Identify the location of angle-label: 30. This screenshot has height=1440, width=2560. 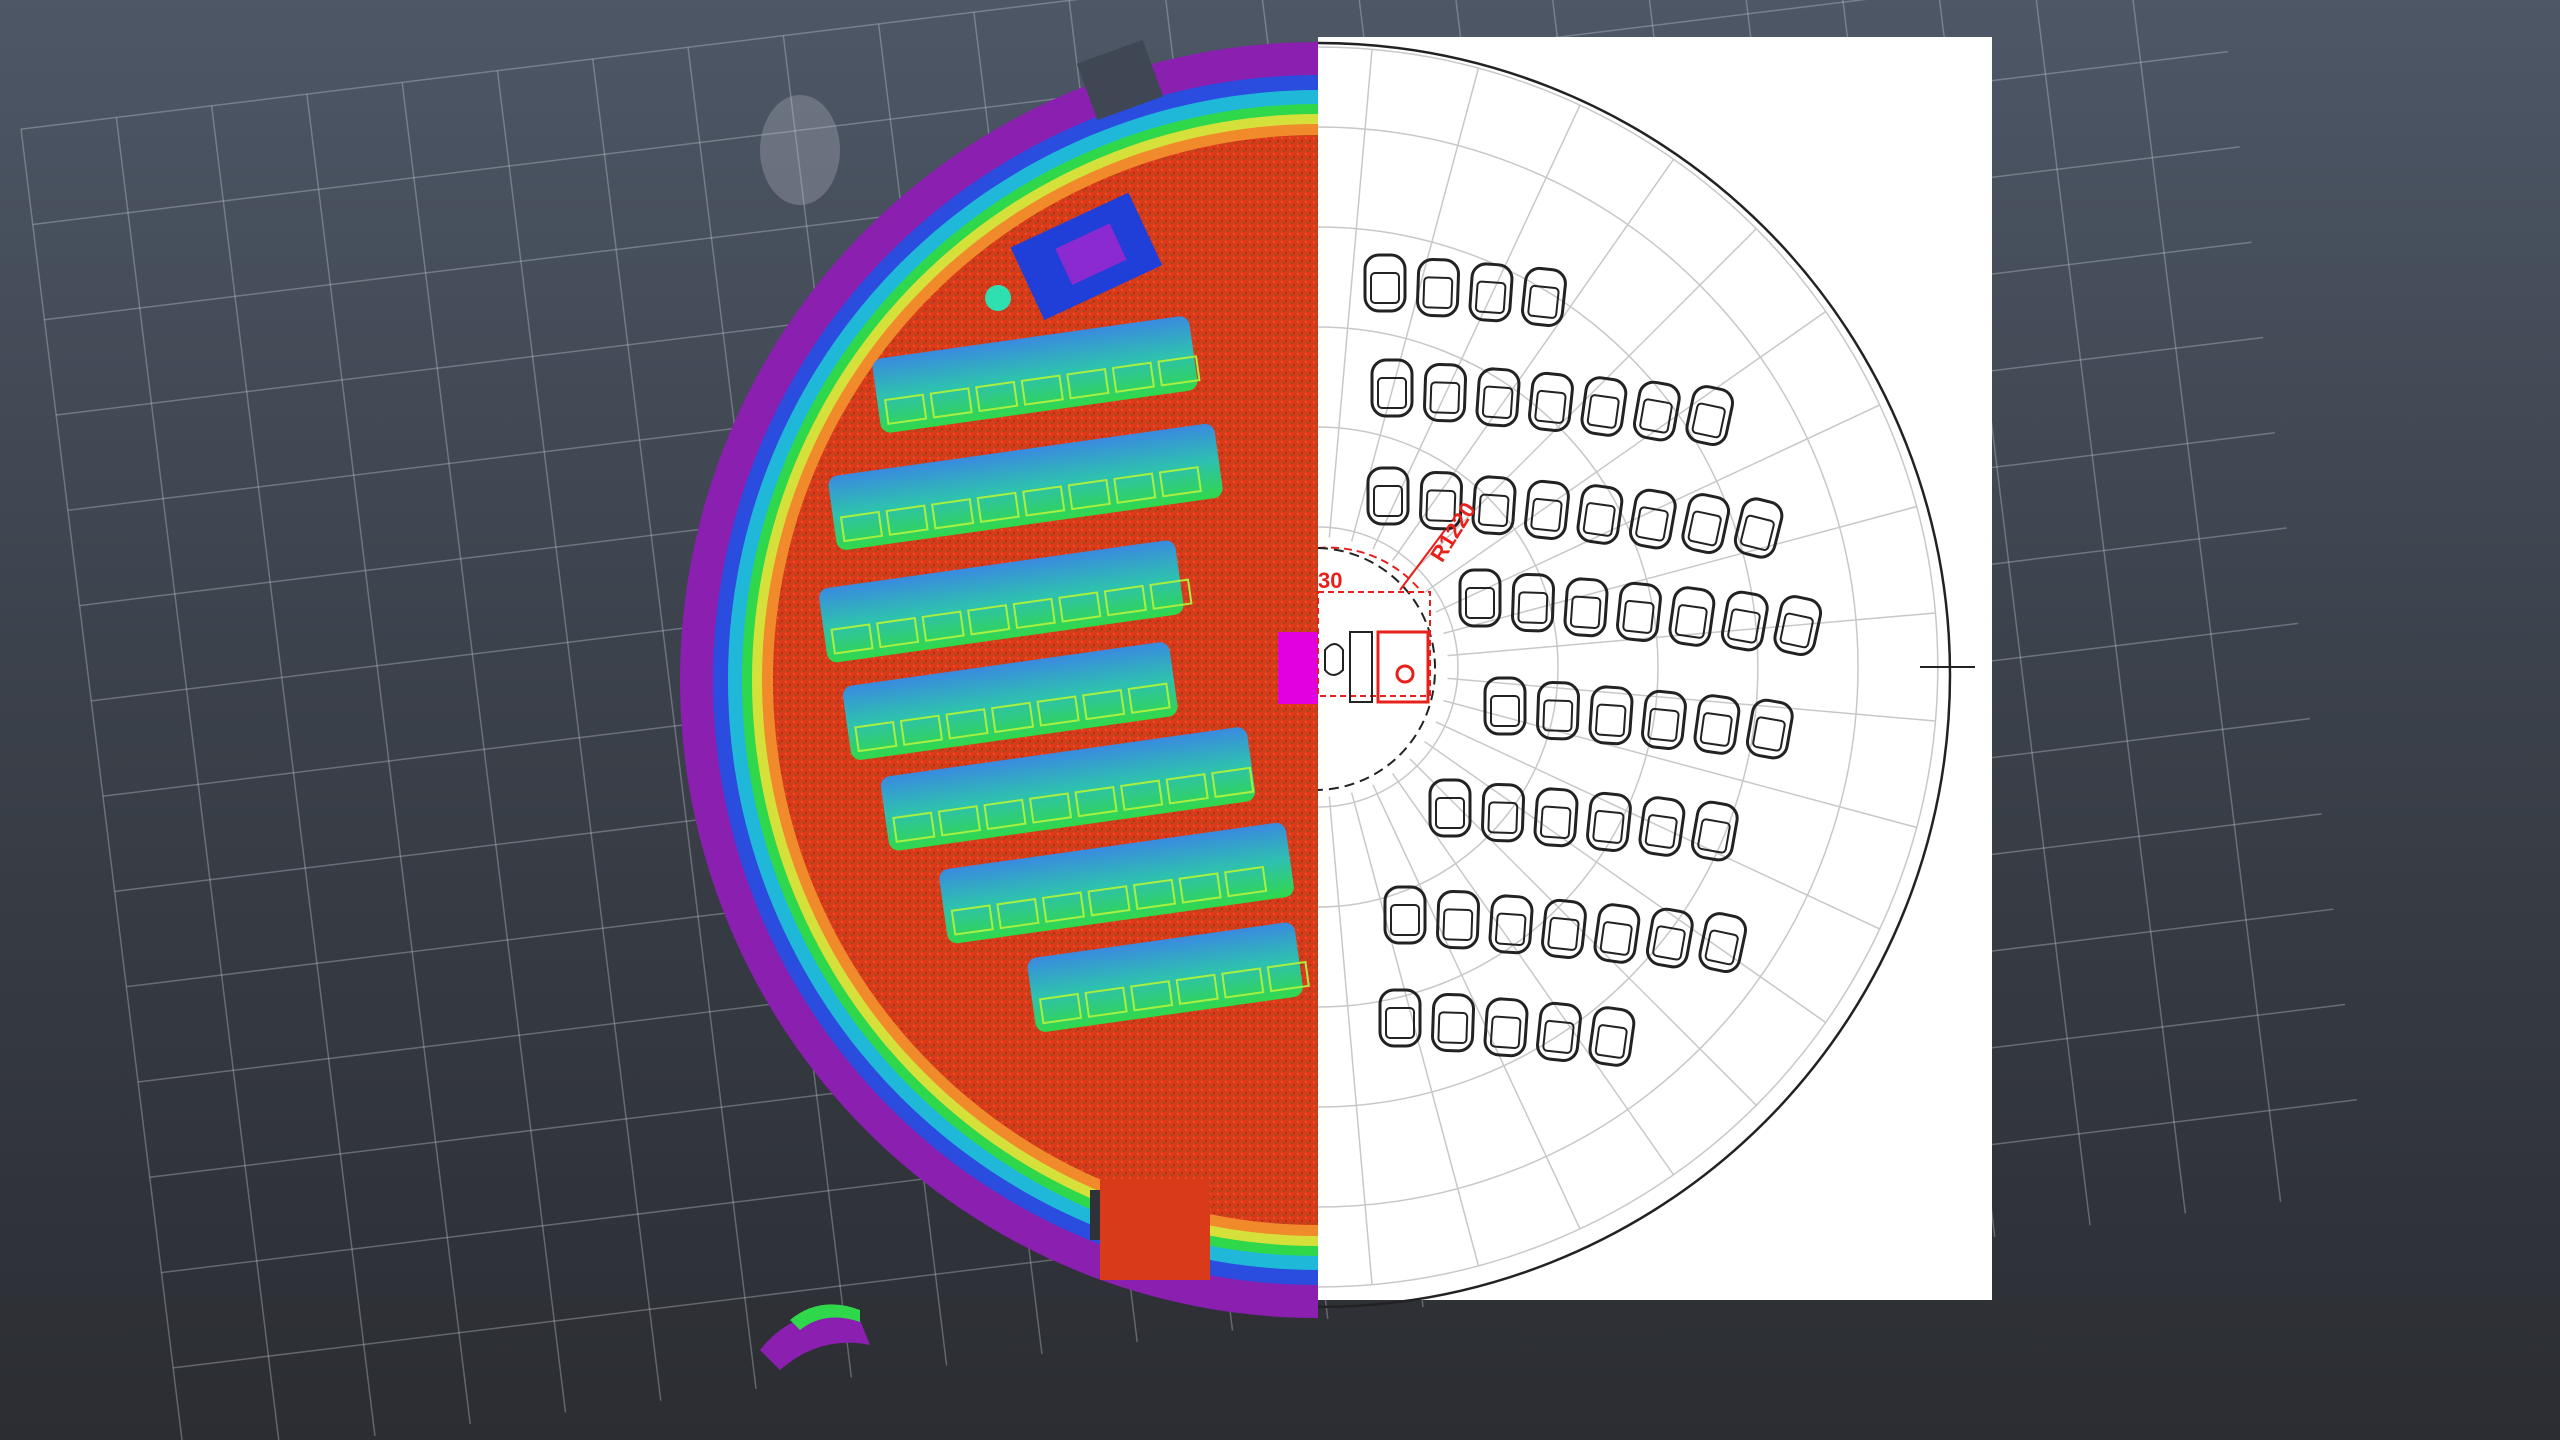
(1330, 580).